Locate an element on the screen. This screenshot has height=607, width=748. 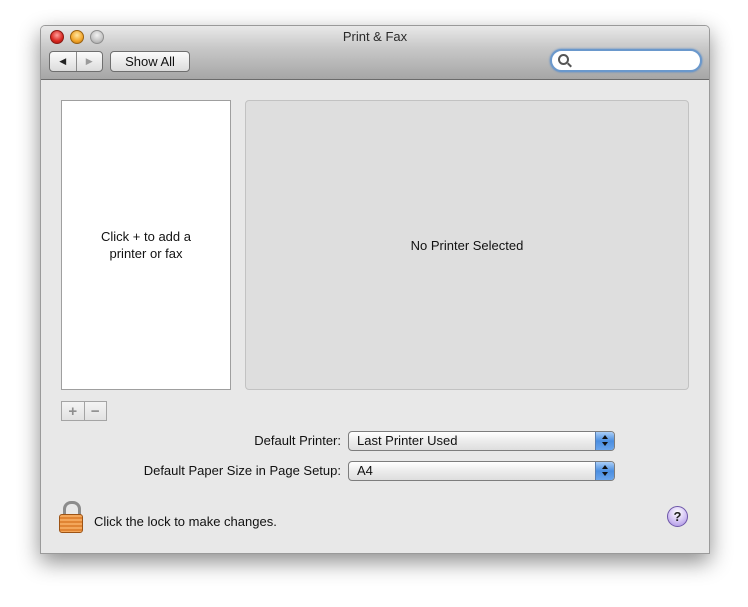
remove-printer-button: − is located at coordinates (96, 411).